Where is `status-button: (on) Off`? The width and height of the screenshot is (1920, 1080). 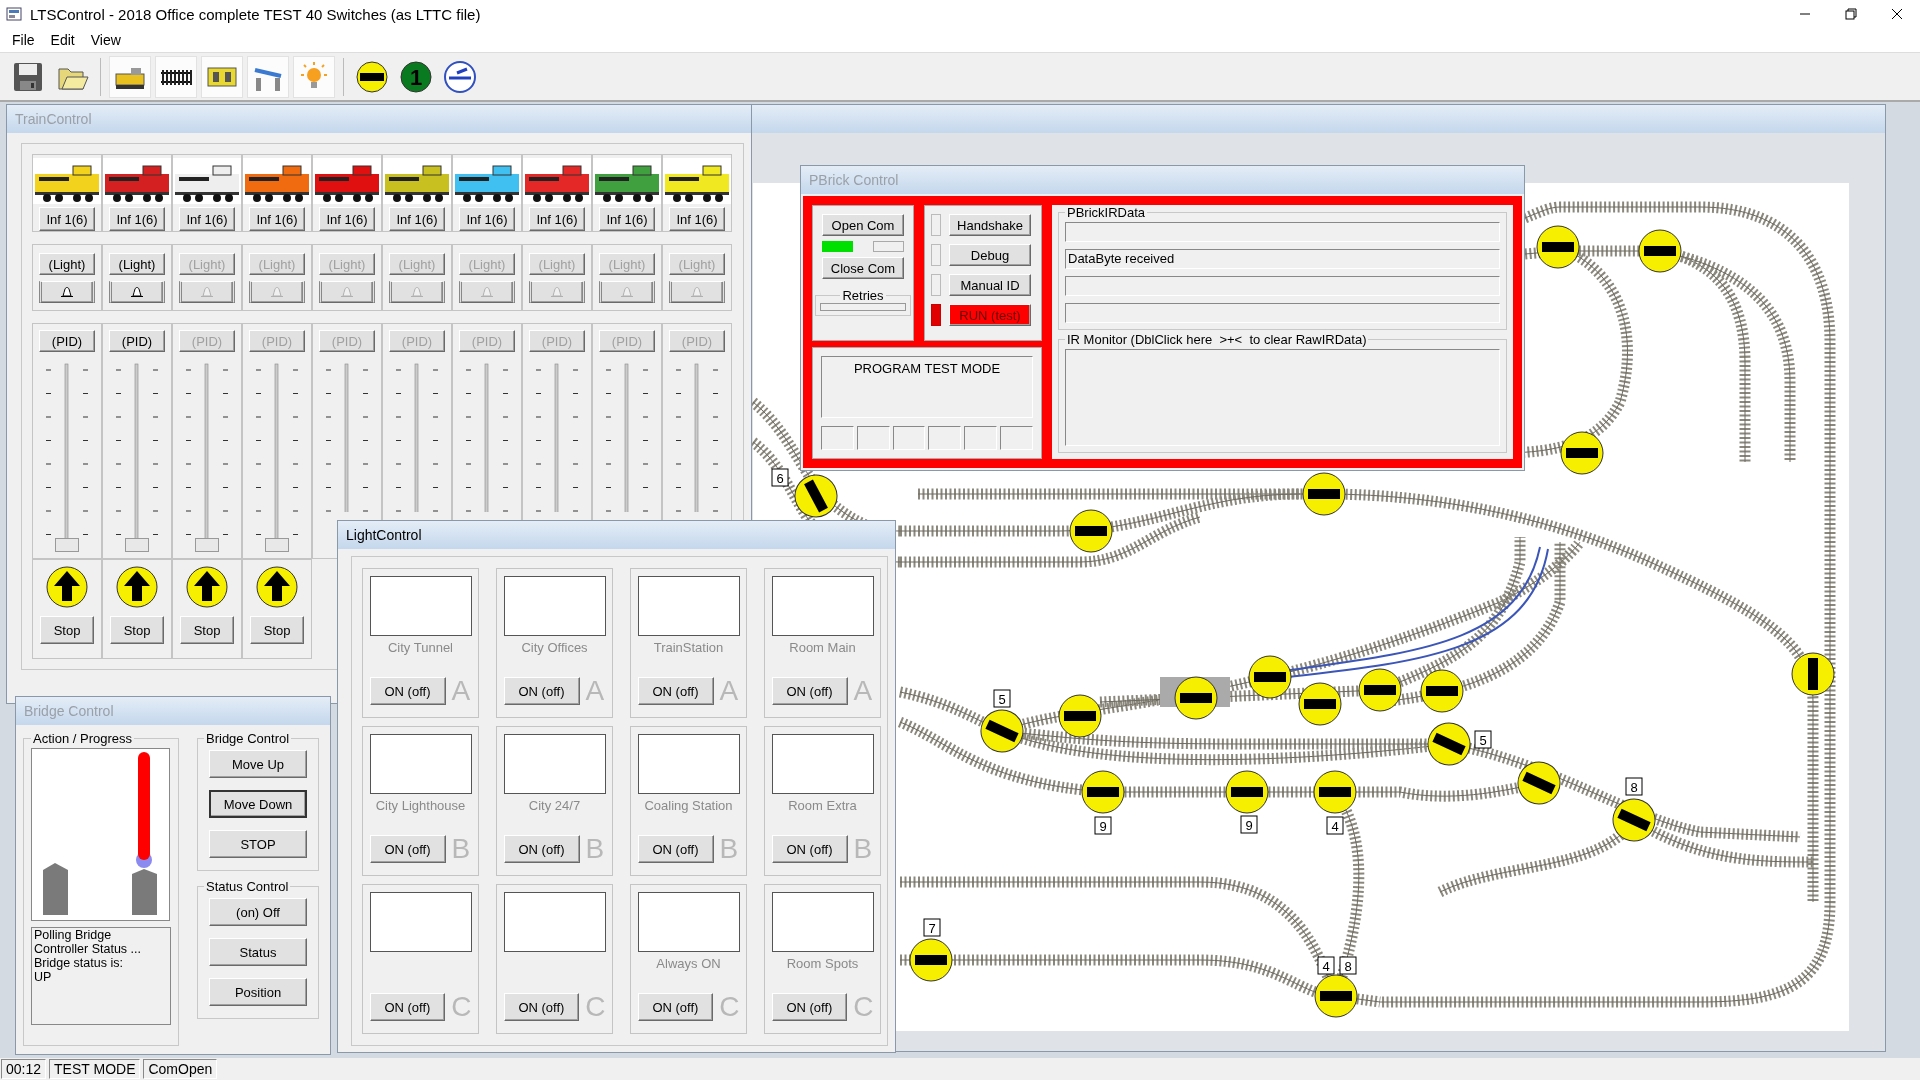 status-button: (on) Off is located at coordinates (258, 912).